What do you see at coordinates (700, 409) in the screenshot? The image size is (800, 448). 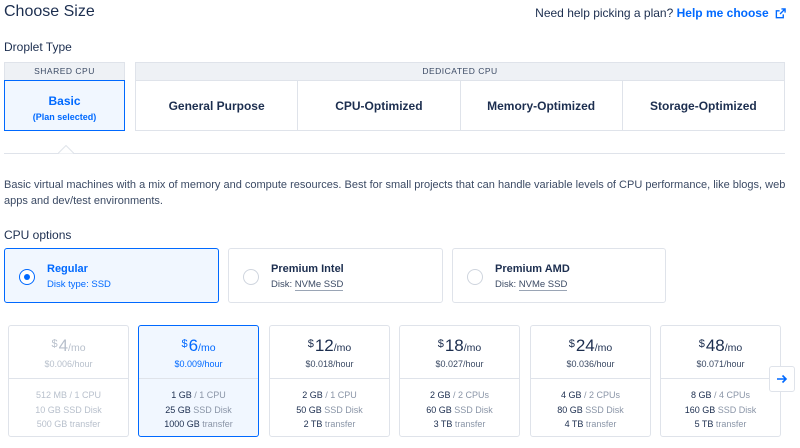 I see `disk-size: 160 GB` at bounding box center [700, 409].